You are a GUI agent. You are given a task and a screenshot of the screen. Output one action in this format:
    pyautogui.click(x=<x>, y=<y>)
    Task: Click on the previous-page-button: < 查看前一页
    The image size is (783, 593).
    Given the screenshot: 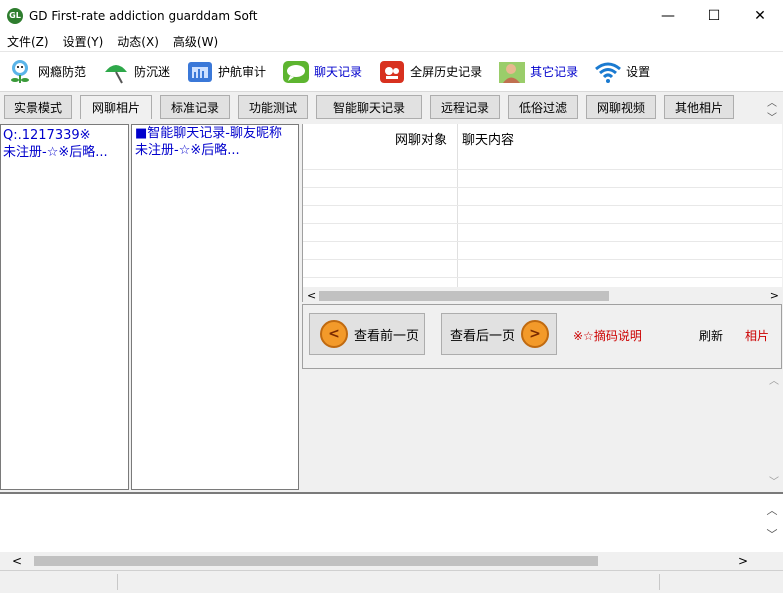 What is the action you would take?
    pyautogui.click(x=367, y=334)
    